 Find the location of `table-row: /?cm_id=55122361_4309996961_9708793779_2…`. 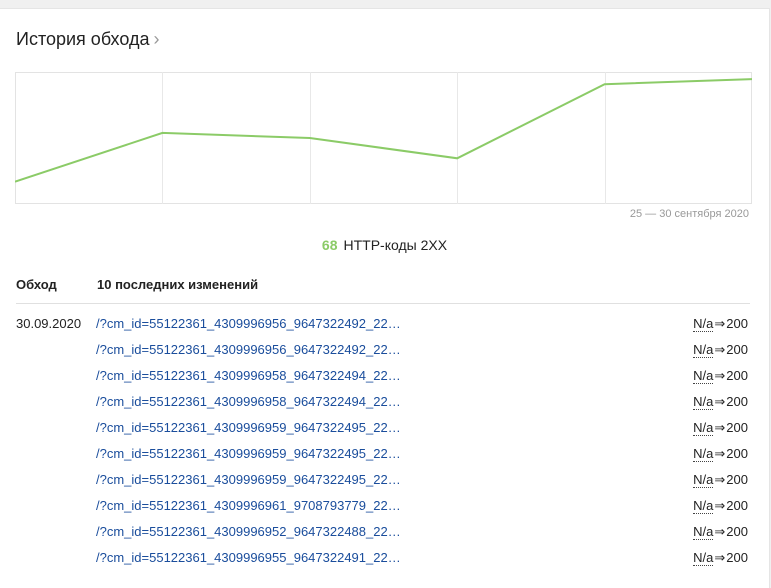

table-row: /?cm_id=55122361_4309996961_9708793779_2… is located at coordinates (383, 508).